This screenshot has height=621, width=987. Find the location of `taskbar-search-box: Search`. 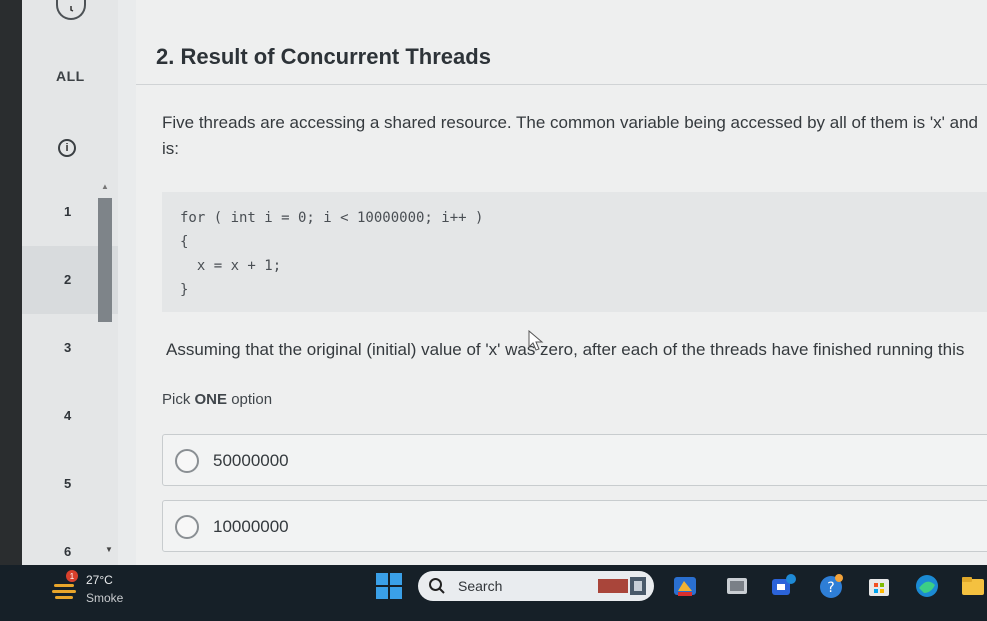

taskbar-search-box: Search is located at coordinates (536, 586).